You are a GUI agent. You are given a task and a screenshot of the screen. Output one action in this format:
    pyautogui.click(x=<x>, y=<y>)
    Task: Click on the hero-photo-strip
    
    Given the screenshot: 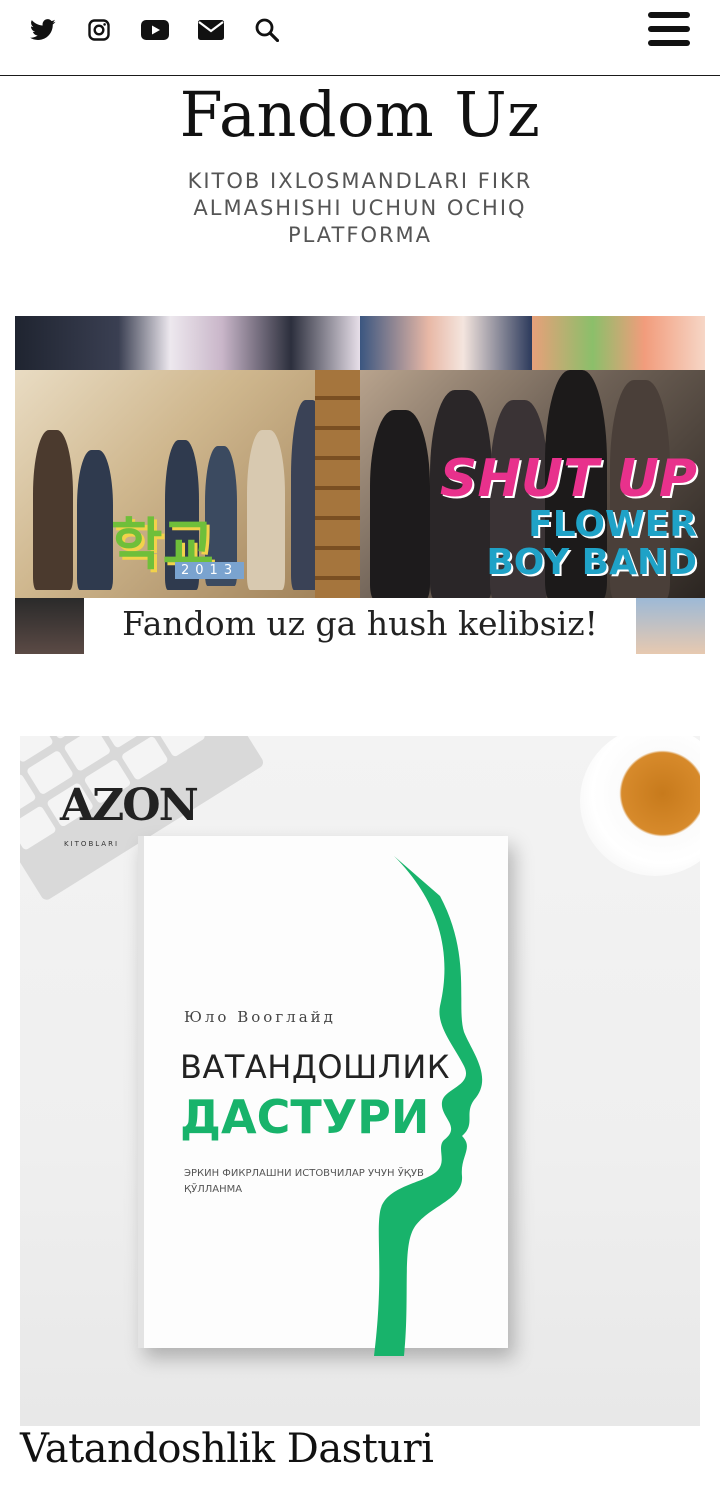 What is the action you would take?
    pyautogui.click(x=360, y=343)
    